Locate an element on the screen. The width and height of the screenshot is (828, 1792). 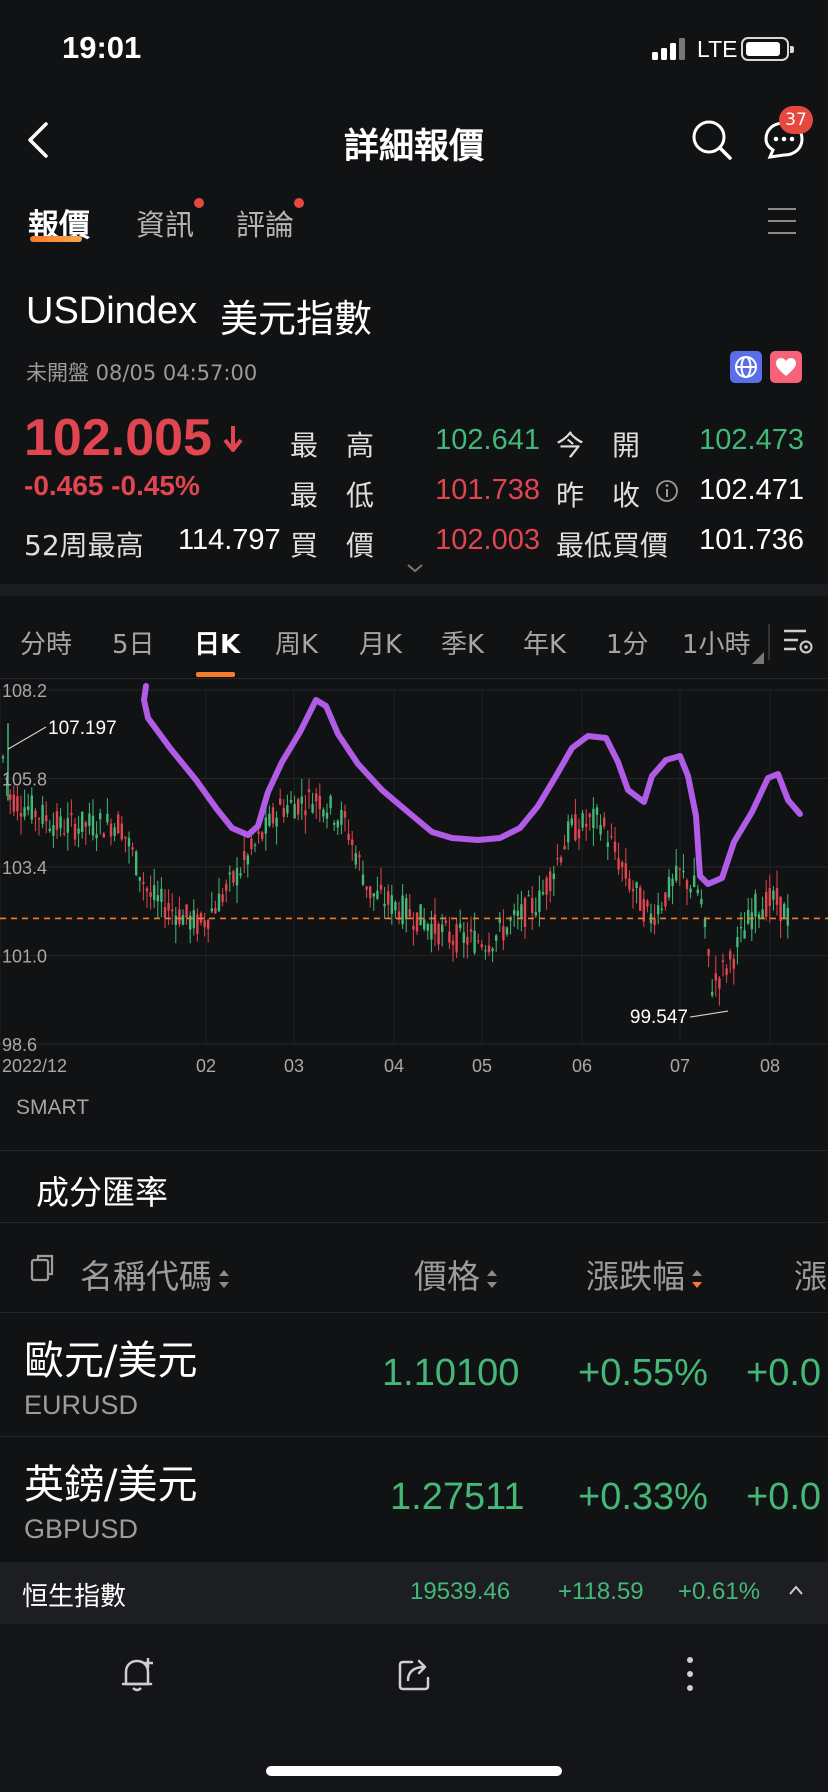
col-price-label: 價格 is located at coordinates (447, 1276).